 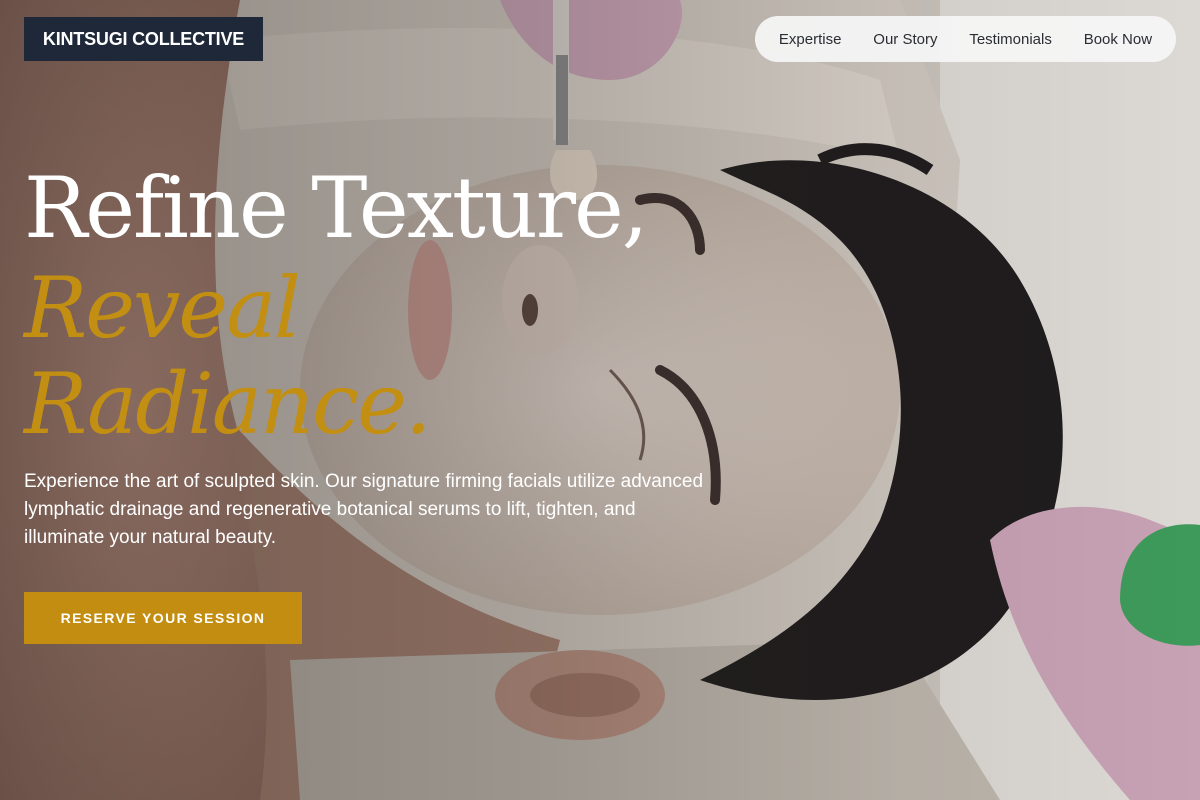 What do you see at coordinates (228, 404) in the screenshot?
I see `hero-headline-line-3: Radiance.` at bounding box center [228, 404].